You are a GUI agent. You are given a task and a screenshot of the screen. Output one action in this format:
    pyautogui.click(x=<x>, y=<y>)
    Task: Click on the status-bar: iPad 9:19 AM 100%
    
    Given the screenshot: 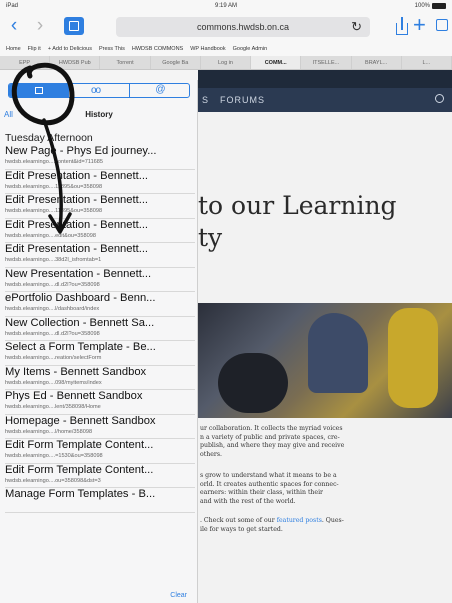 What is the action you would take?
    pyautogui.click(x=226, y=6)
    